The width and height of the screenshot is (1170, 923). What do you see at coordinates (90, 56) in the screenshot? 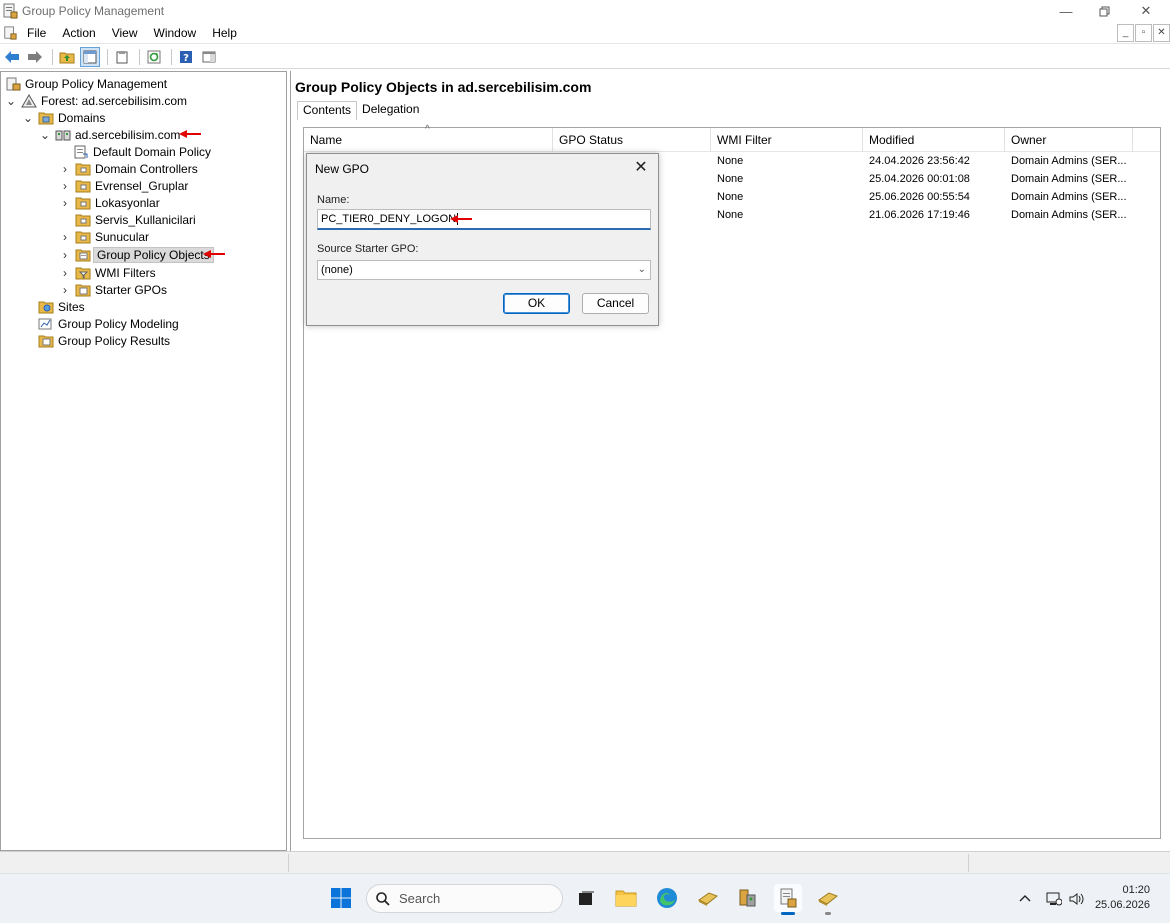
I see `show-hide-console-tree-button` at bounding box center [90, 56].